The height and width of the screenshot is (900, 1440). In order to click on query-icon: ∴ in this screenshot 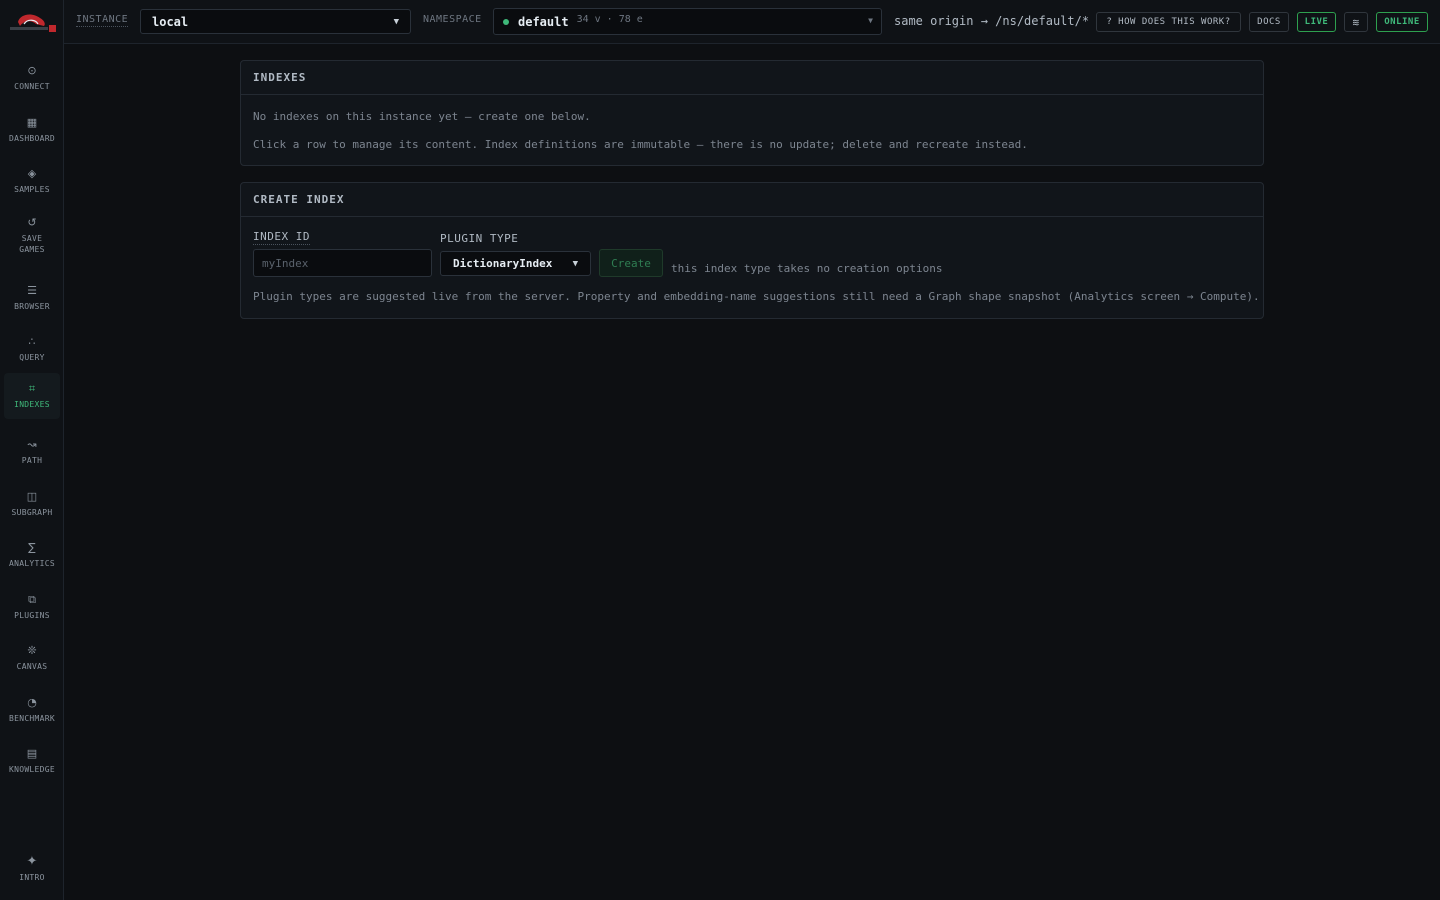, I will do `click(32, 341)`.